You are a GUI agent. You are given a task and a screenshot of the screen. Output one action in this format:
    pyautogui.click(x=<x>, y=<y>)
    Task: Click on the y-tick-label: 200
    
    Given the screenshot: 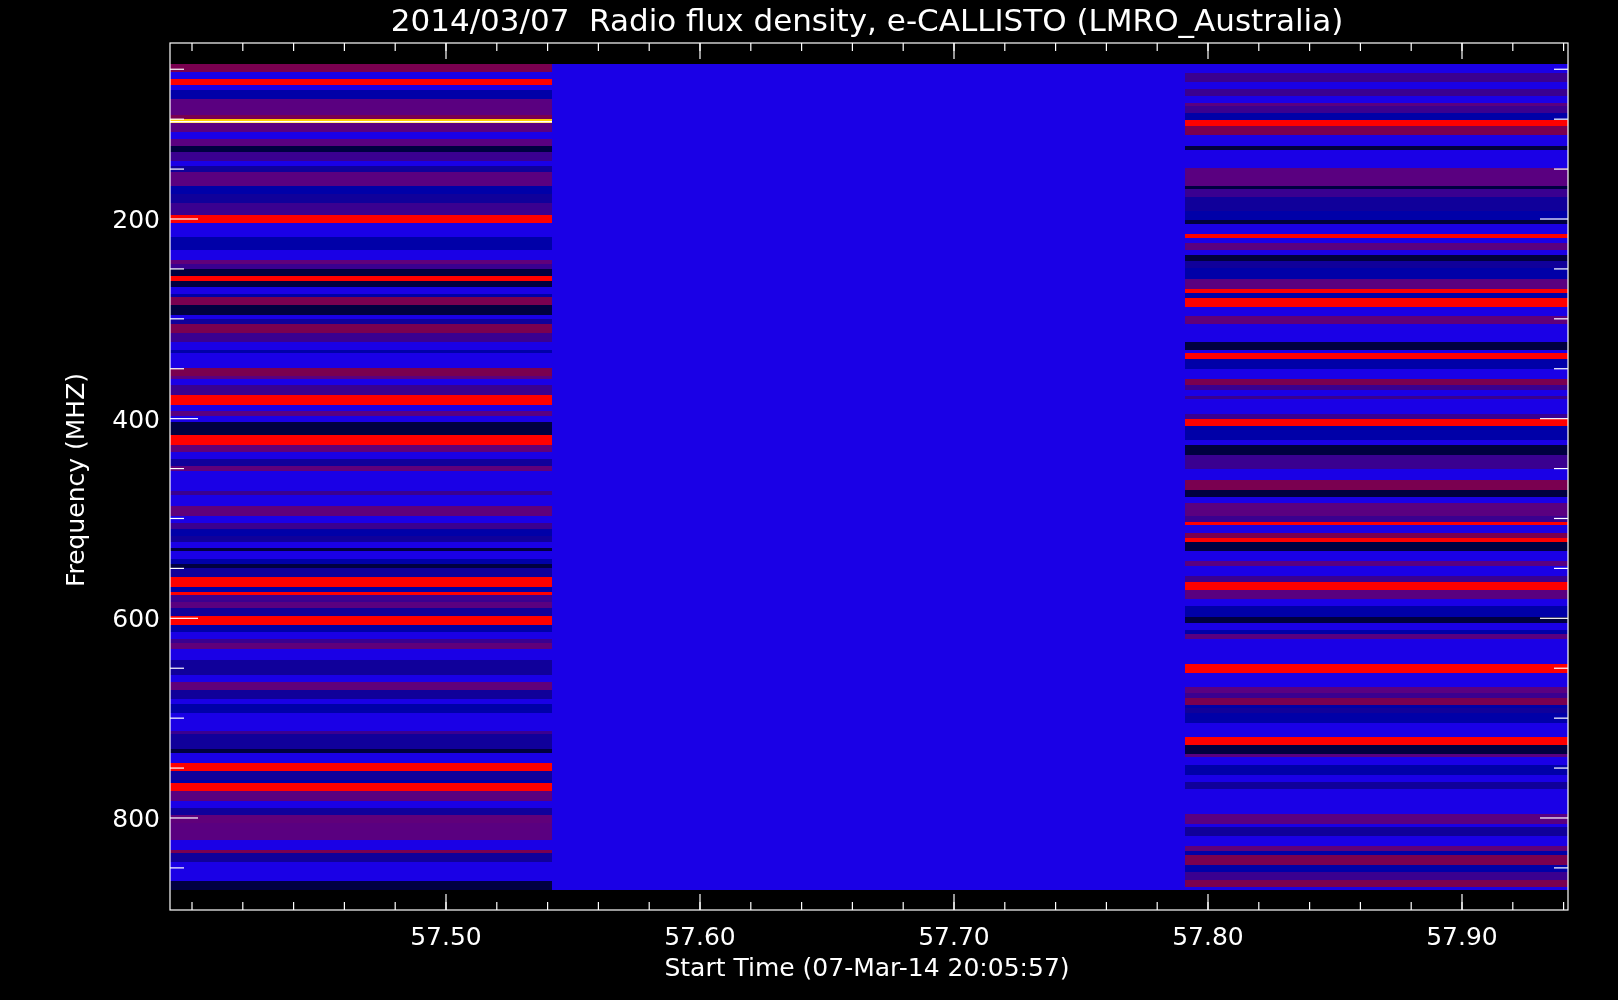 What is the action you would take?
    pyautogui.click(x=136, y=219)
    